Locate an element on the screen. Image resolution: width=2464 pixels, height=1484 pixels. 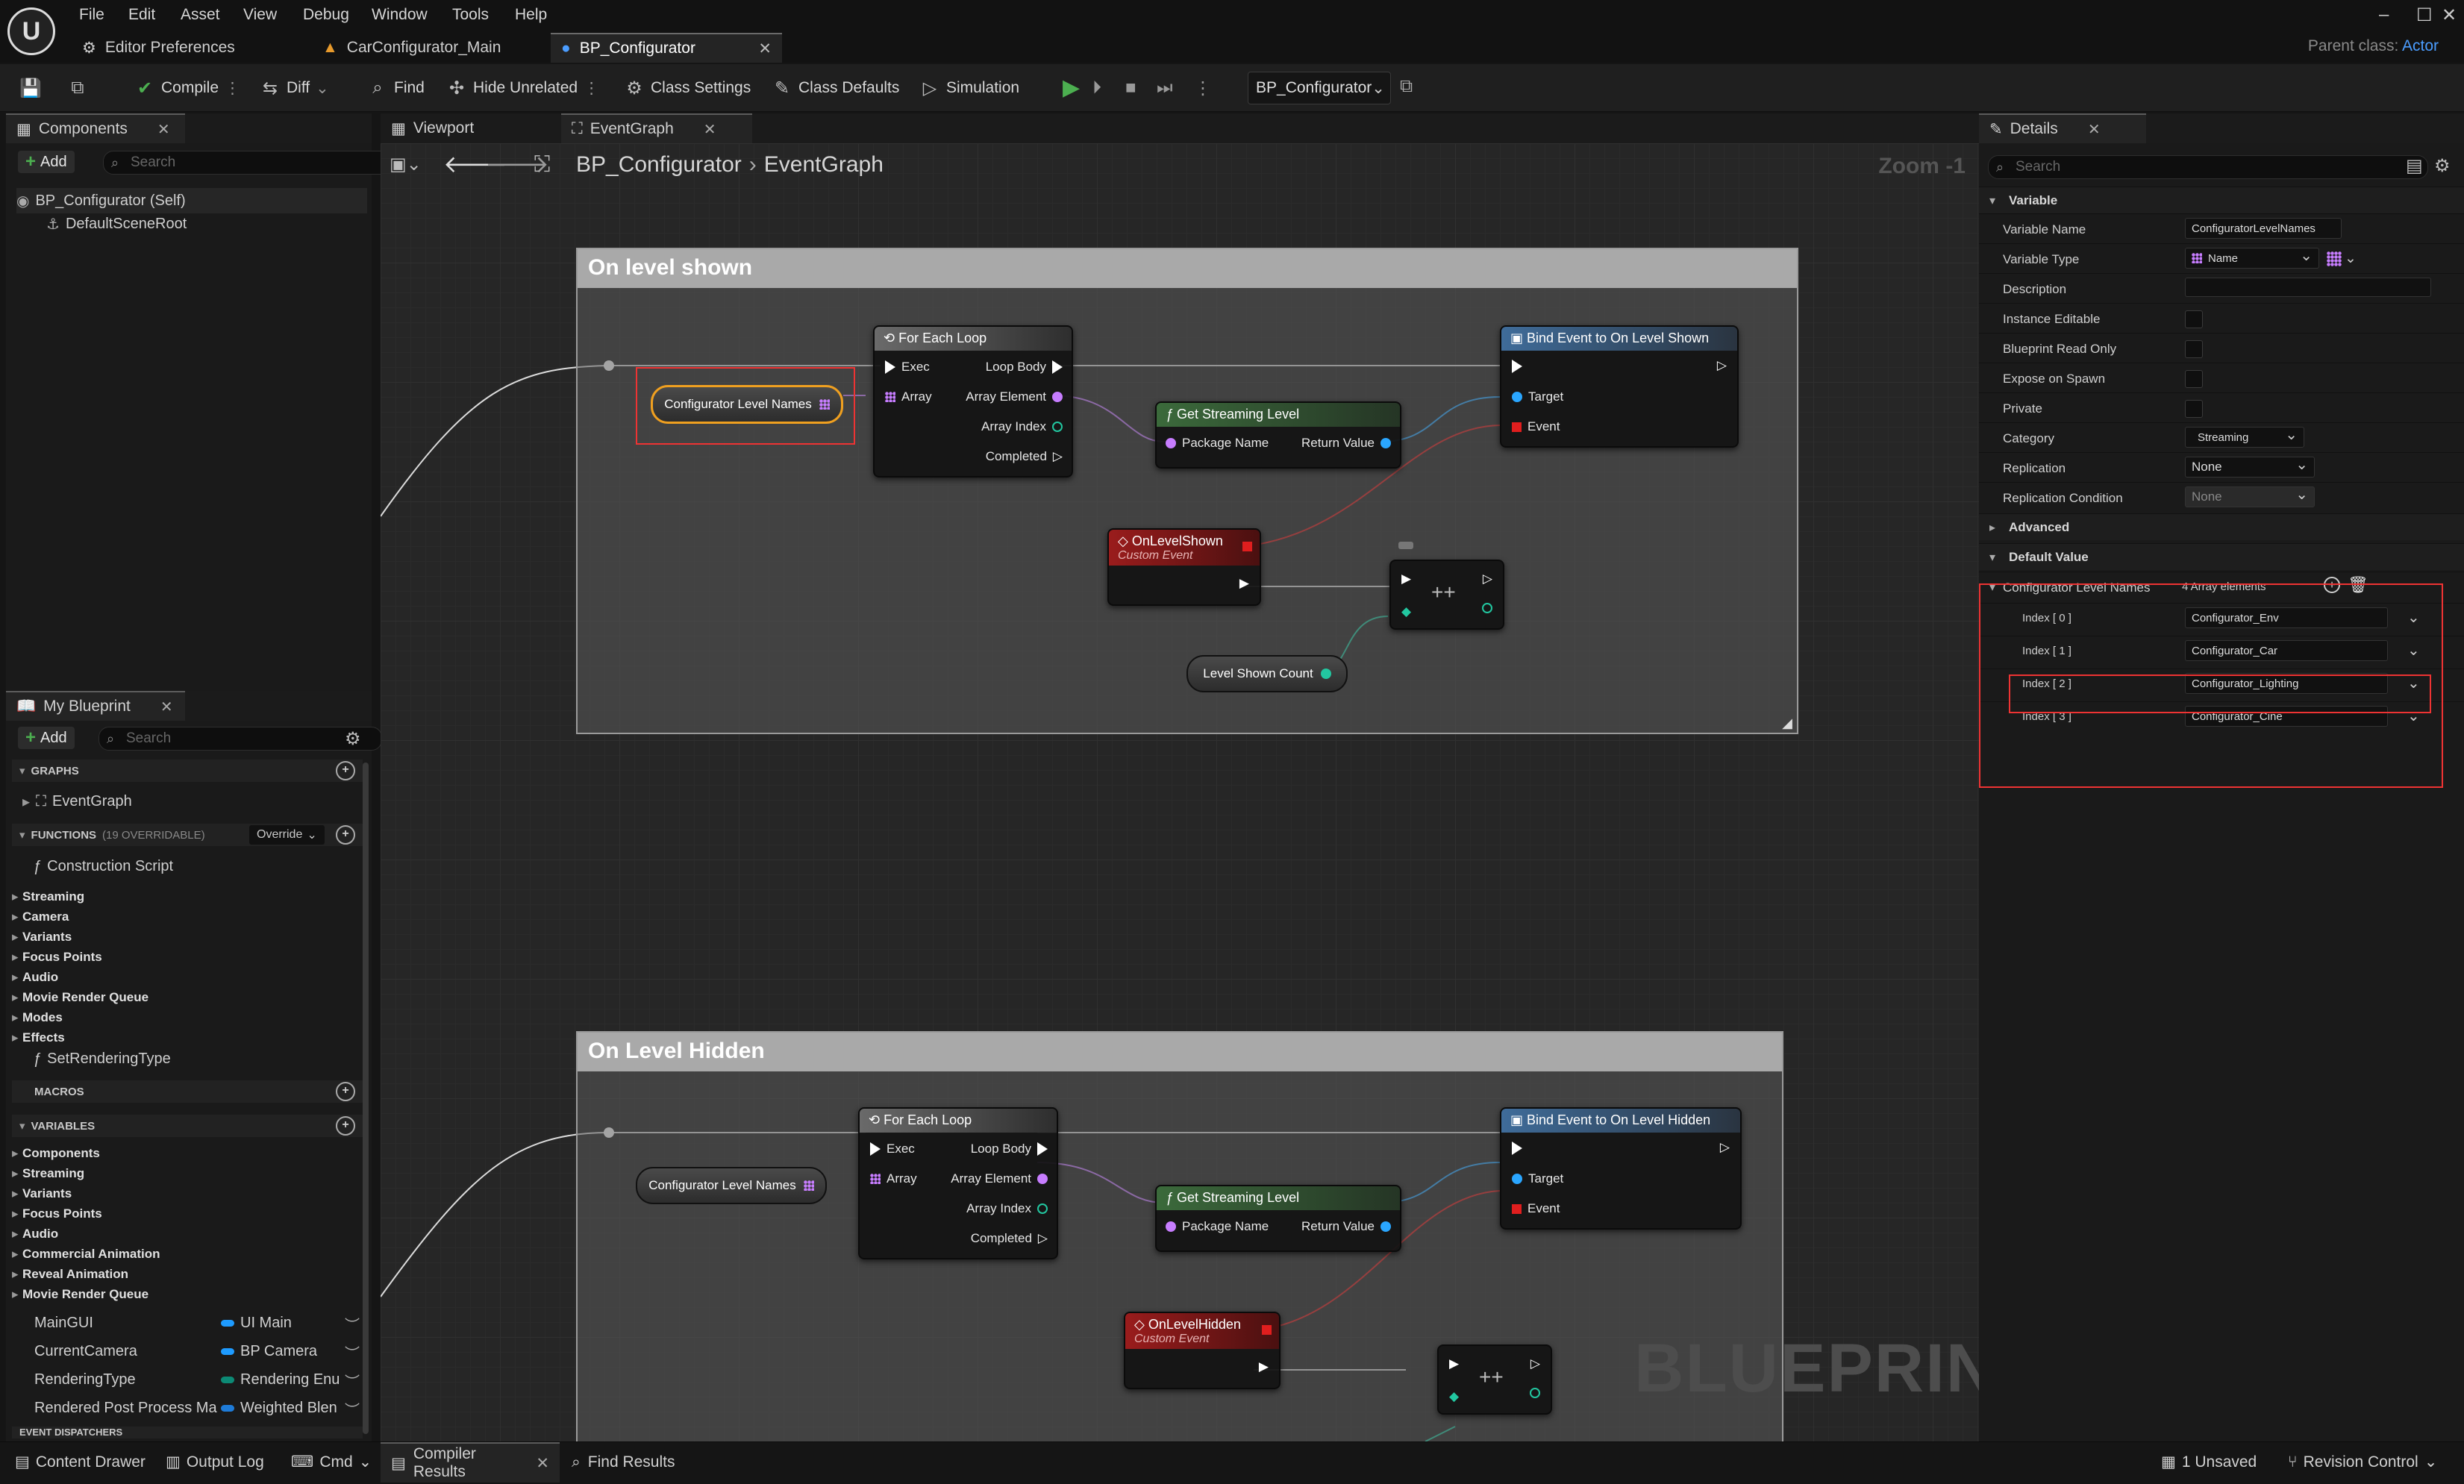
variable-current-camera: CurrentCamera BP Camera ︶ is located at coordinates (198, 1351).